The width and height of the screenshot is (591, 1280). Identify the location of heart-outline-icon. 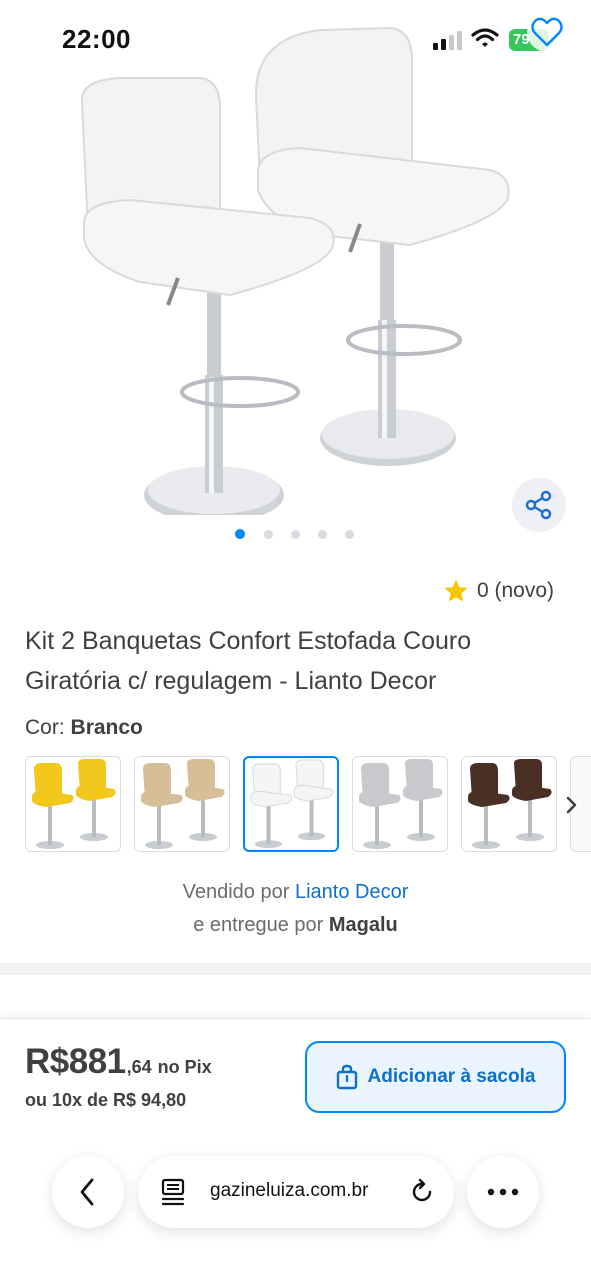
(547, 32).